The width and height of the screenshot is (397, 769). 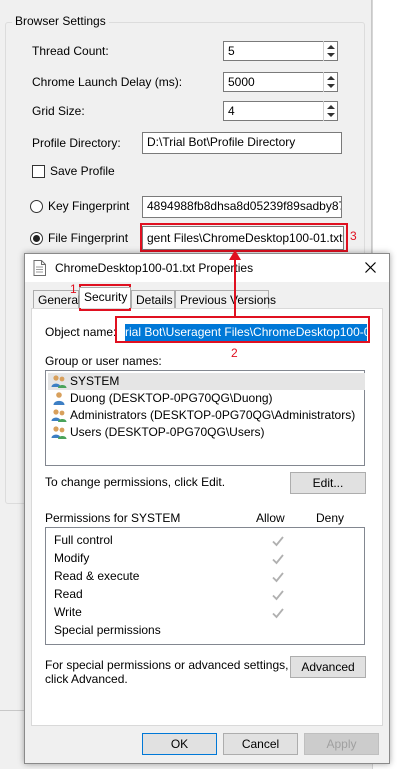 I want to click on cancel-button: Cancel, so click(x=260, y=744).